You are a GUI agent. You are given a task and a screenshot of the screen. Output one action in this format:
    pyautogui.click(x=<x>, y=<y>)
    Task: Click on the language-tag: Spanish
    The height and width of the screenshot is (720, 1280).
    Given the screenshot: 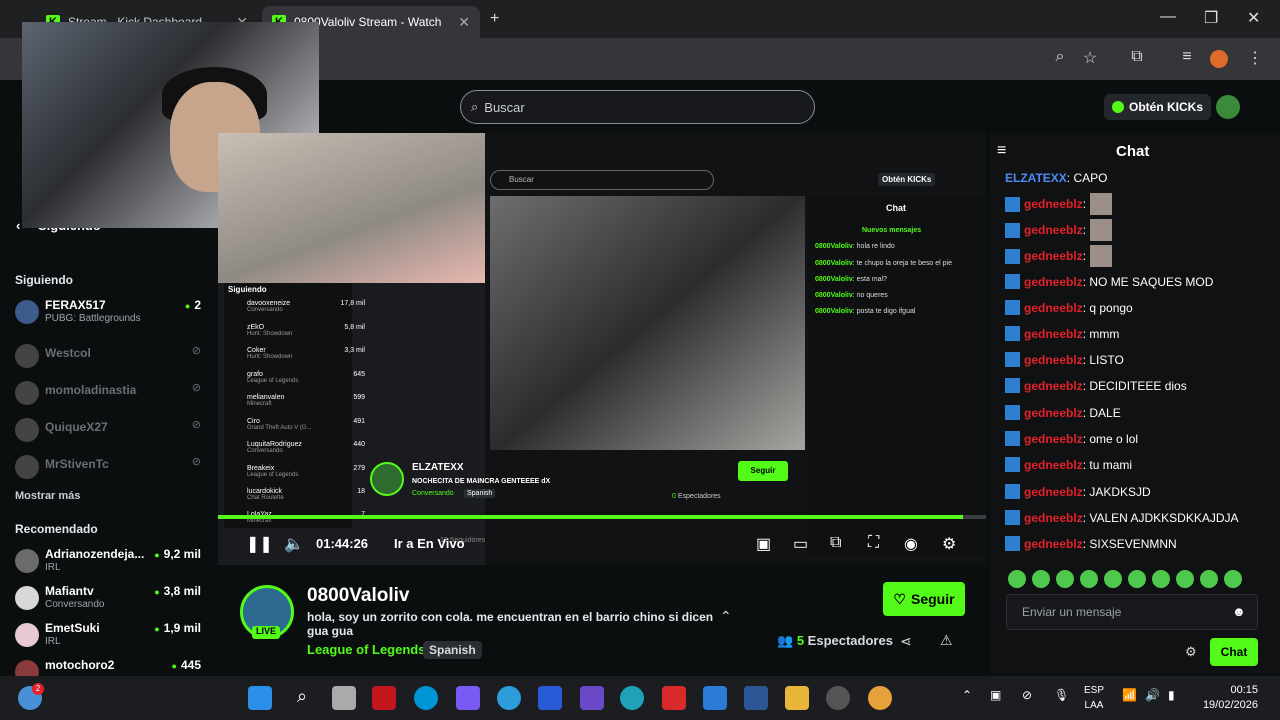 What is the action you would take?
    pyautogui.click(x=452, y=650)
    